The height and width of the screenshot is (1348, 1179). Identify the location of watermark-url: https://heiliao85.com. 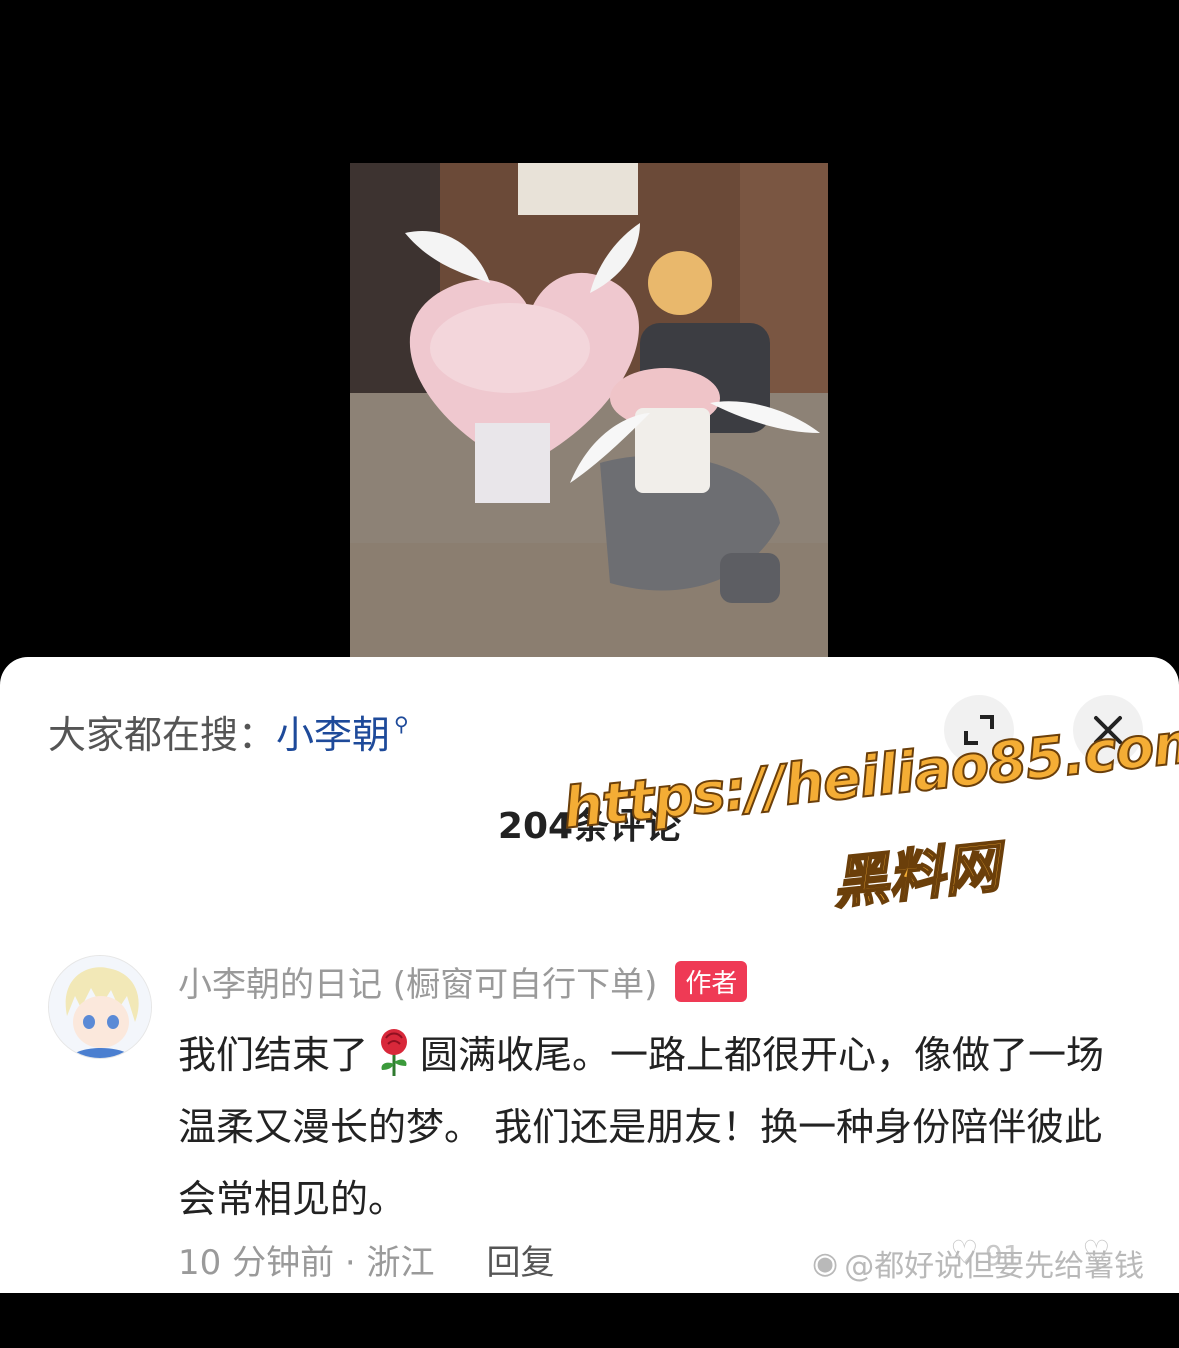
(869, 775).